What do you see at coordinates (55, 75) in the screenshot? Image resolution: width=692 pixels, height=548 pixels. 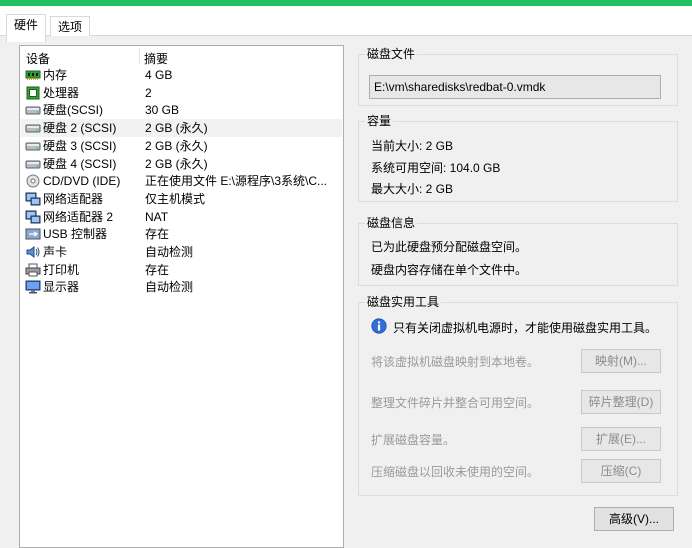 I see `device-name: 内存` at bounding box center [55, 75].